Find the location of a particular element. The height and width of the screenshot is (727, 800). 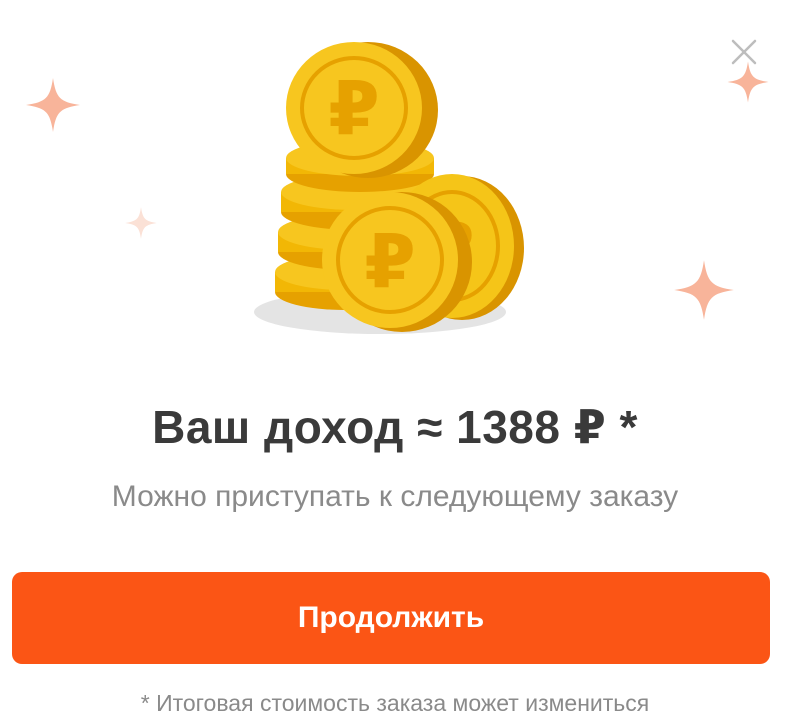

continue-button: Продолжить is located at coordinates (391, 618).